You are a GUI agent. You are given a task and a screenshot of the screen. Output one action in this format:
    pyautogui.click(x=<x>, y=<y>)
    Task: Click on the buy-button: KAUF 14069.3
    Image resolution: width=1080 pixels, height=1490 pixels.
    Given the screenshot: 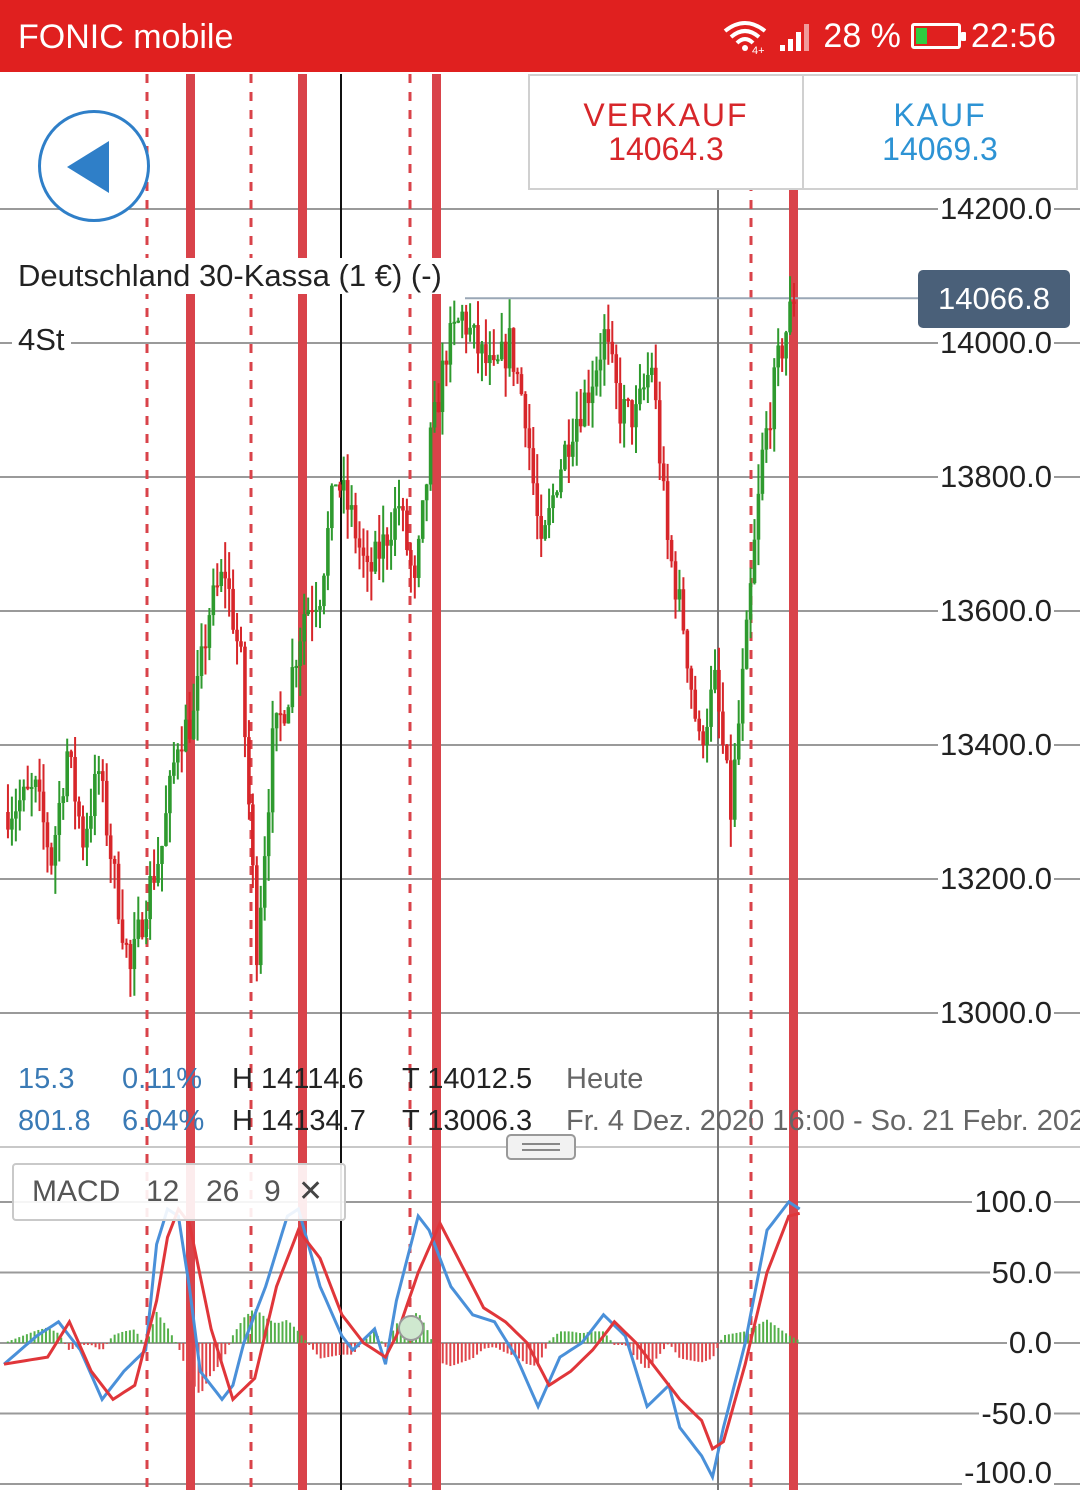 What is the action you would take?
    pyautogui.click(x=939, y=132)
    